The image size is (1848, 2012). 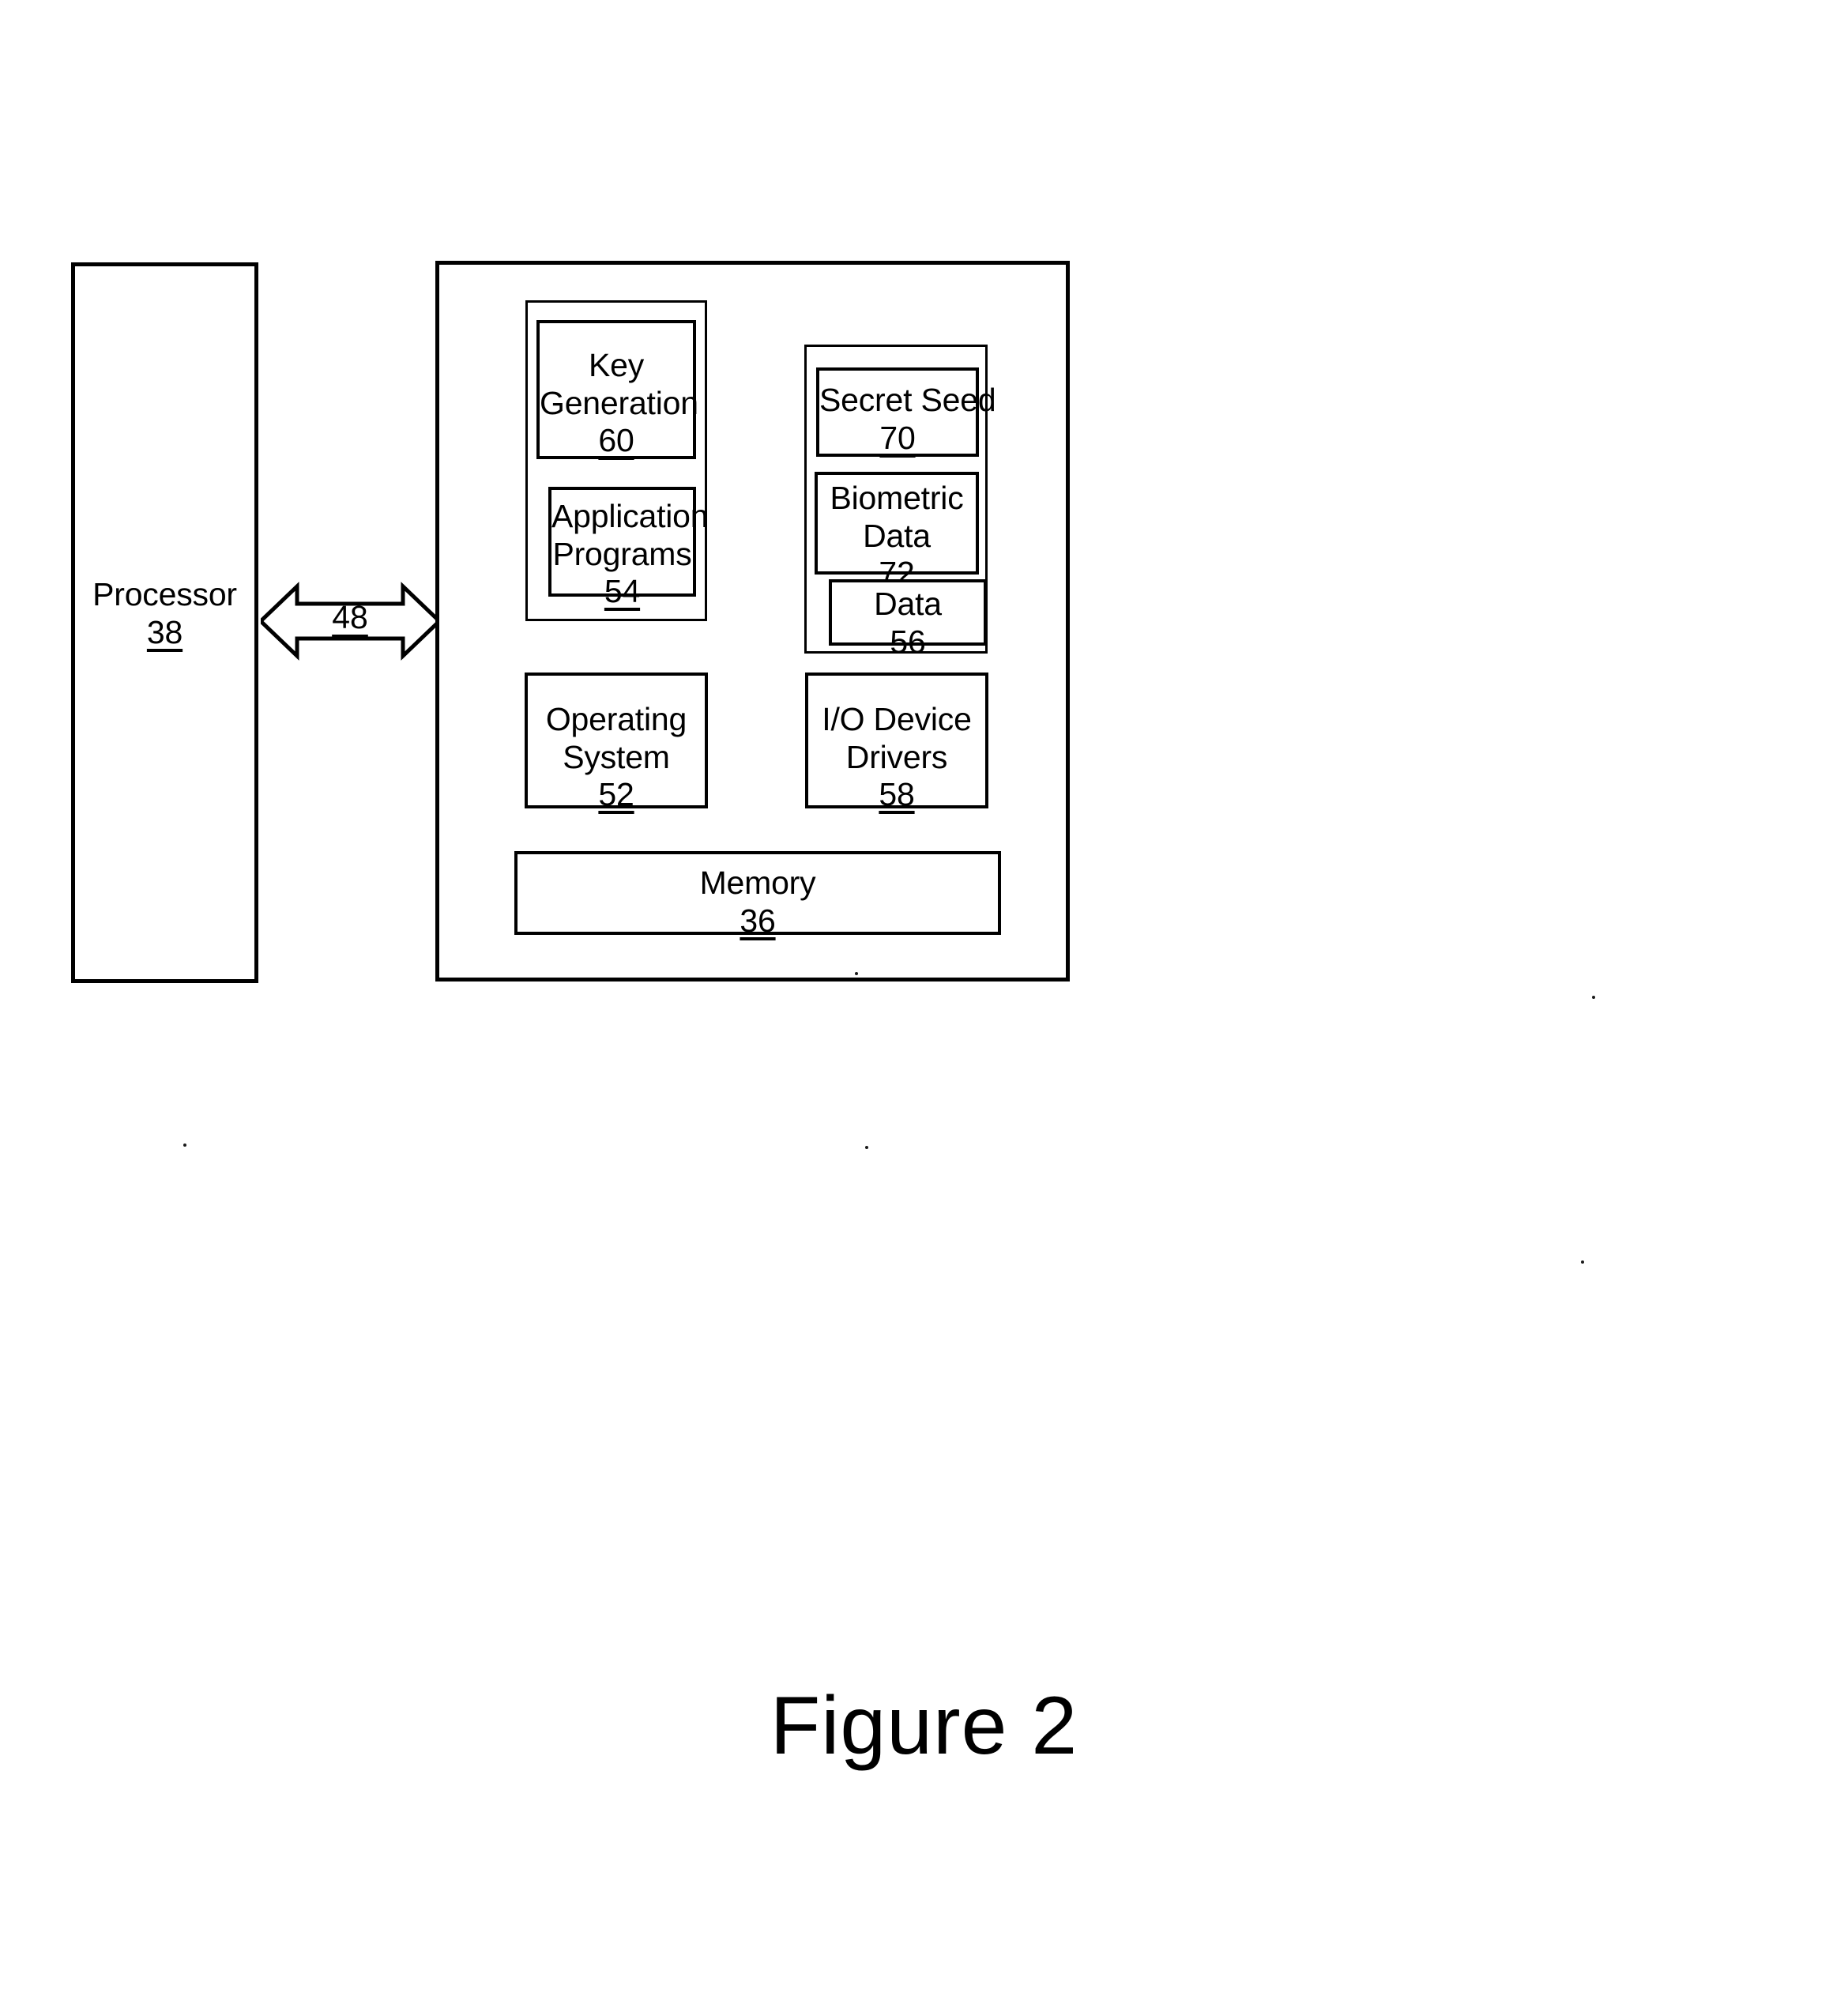 I want to click on key-generation-label-line2: Generation, so click(x=619, y=402).